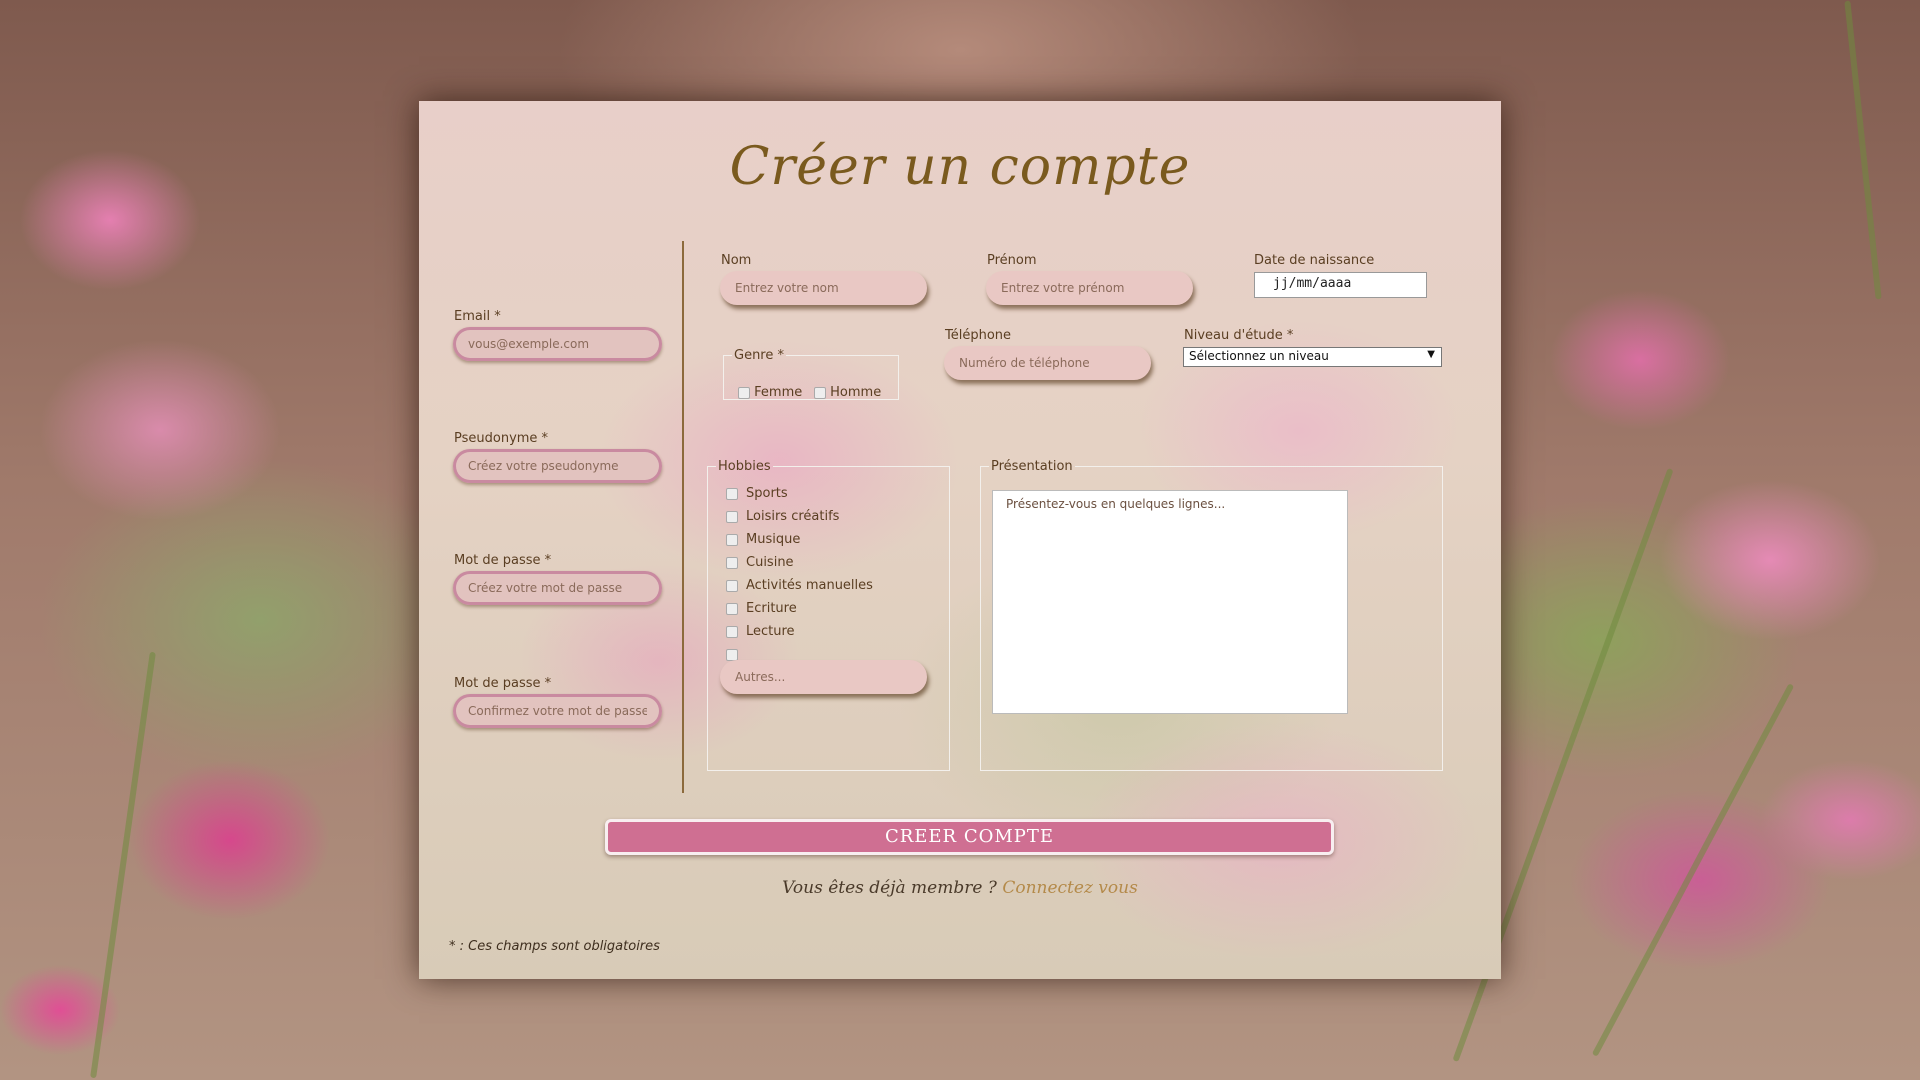 This screenshot has width=1920, height=1080. I want to click on hobby-checkbox-other, so click(732, 654).